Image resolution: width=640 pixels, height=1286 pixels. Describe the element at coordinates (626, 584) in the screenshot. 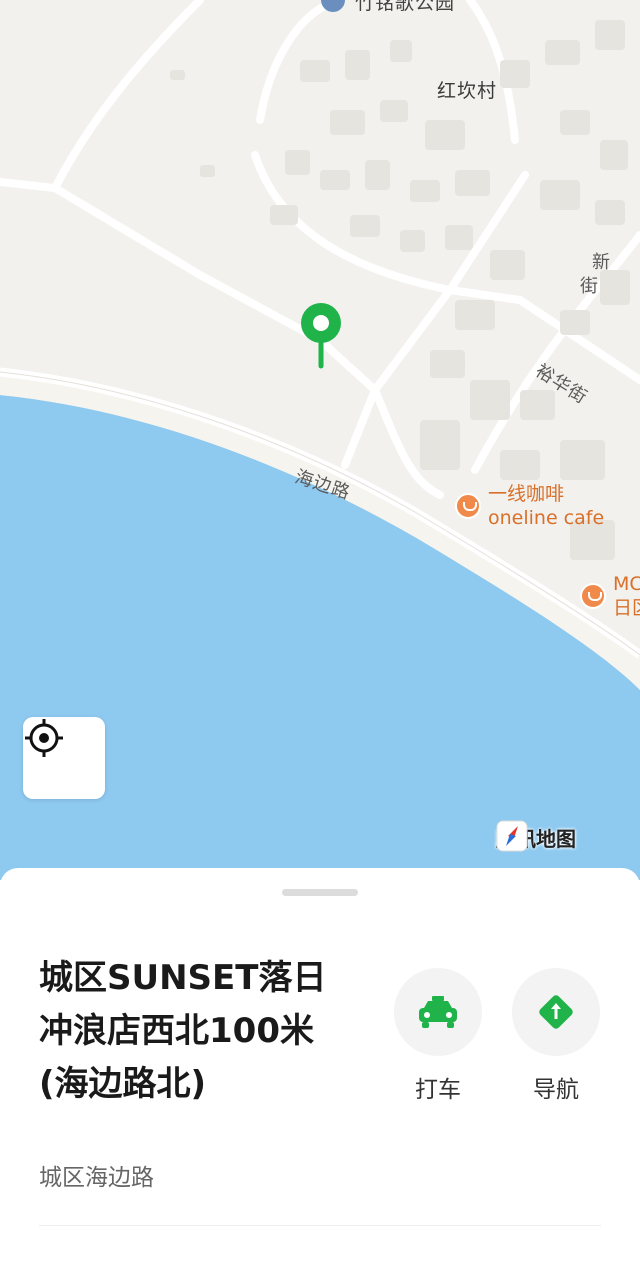

I see `poi-partial-line-1: MC` at that location.